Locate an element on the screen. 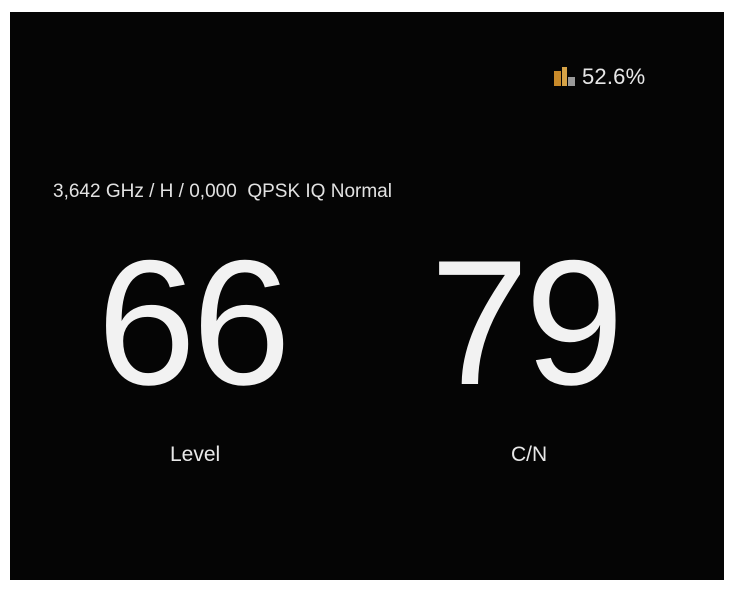 The width and height of the screenshot is (735, 591). battery-status: 52.6% is located at coordinates (599, 77).